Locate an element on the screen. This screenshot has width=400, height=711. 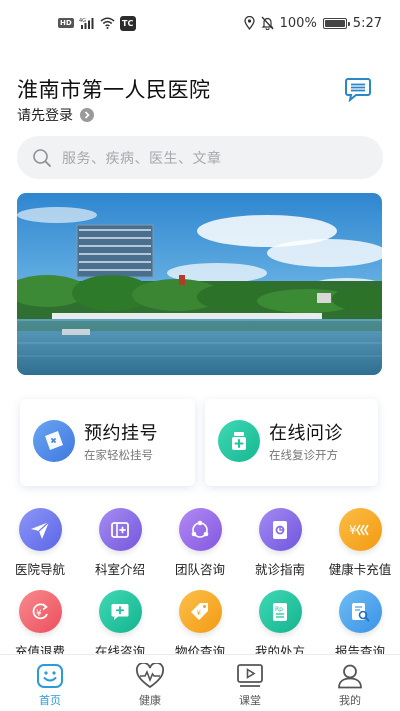
heart-pulse-icon is located at coordinates (150, 676).